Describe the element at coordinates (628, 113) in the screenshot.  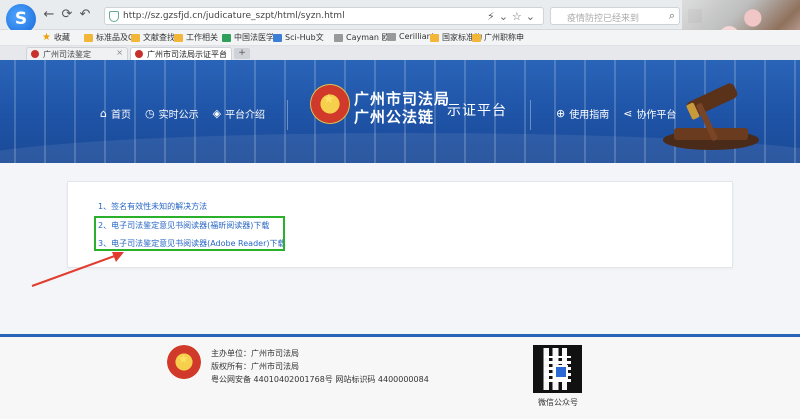
I see `share-icon: ⋖` at that location.